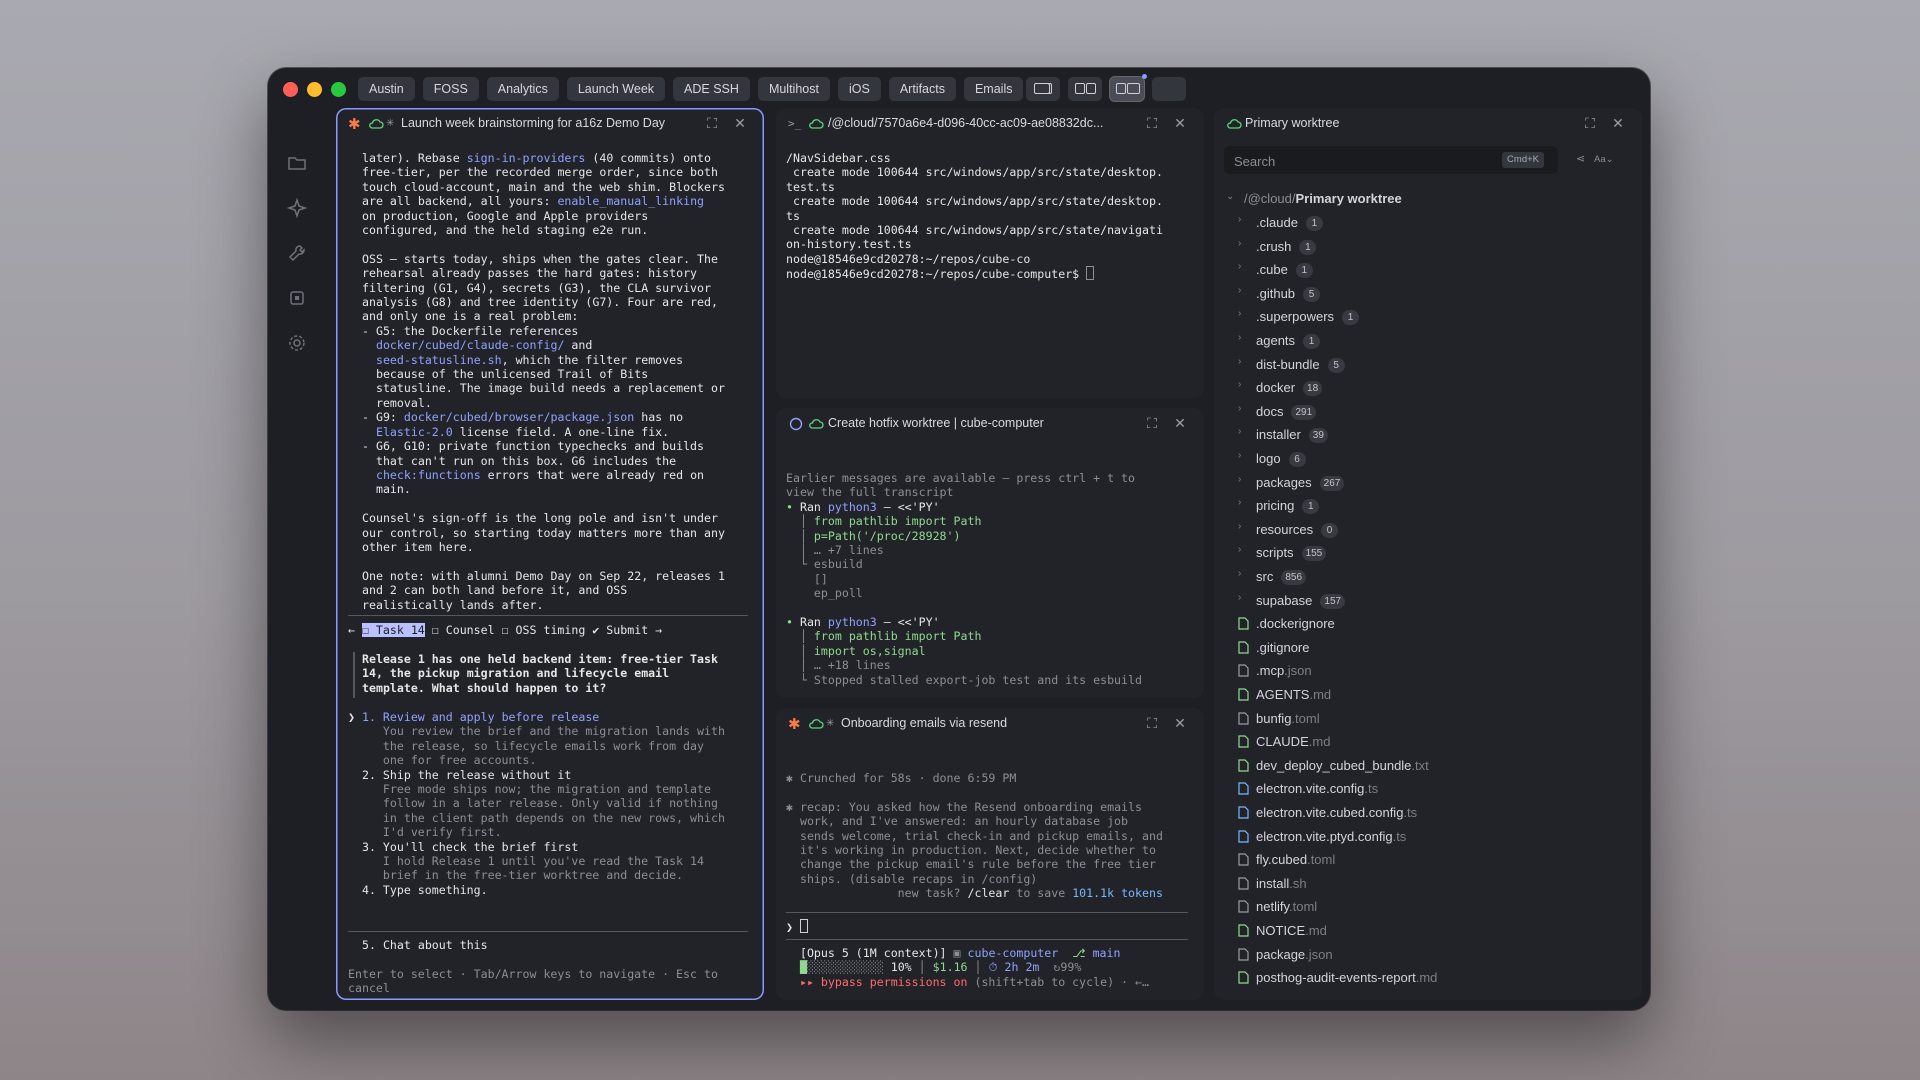 Image resolution: width=1920 pixels, height=1080 pixels. What do you see at coordinates (658, 630) in the screenshot?
I see `nav-right-arrow: →` at bounding box center [658, 630].